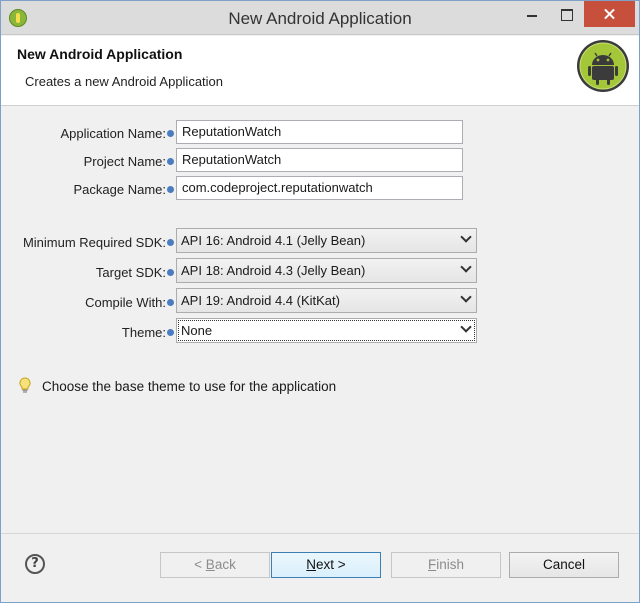 The width and height of the screenshot is (640, 603). Describe the element at coordinates (260, 300) in the screenshot. I see `compile-with-value: API 19: Android 4.4 (KitKat)` at that location.